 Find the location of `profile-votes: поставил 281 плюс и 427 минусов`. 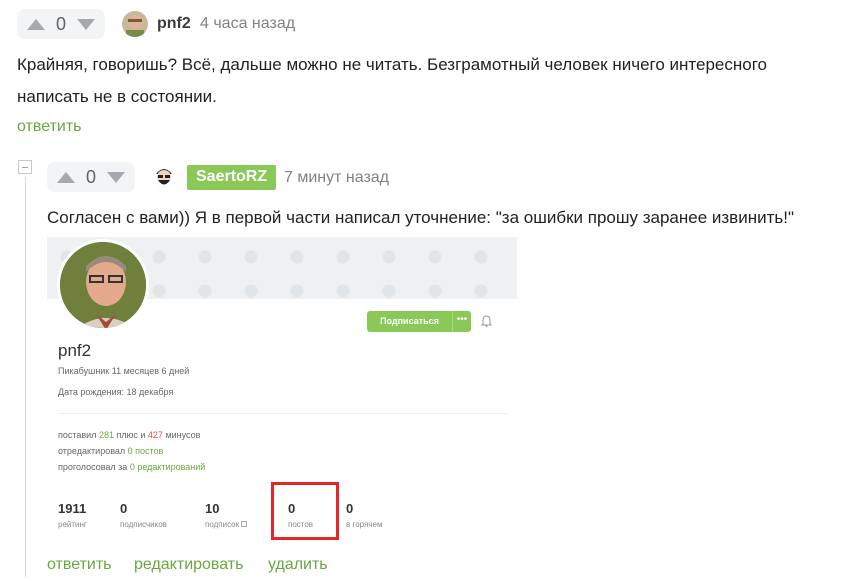

profile-votes: поставил 281 плюс и 427 минусов is located at coordinates (129, 435).